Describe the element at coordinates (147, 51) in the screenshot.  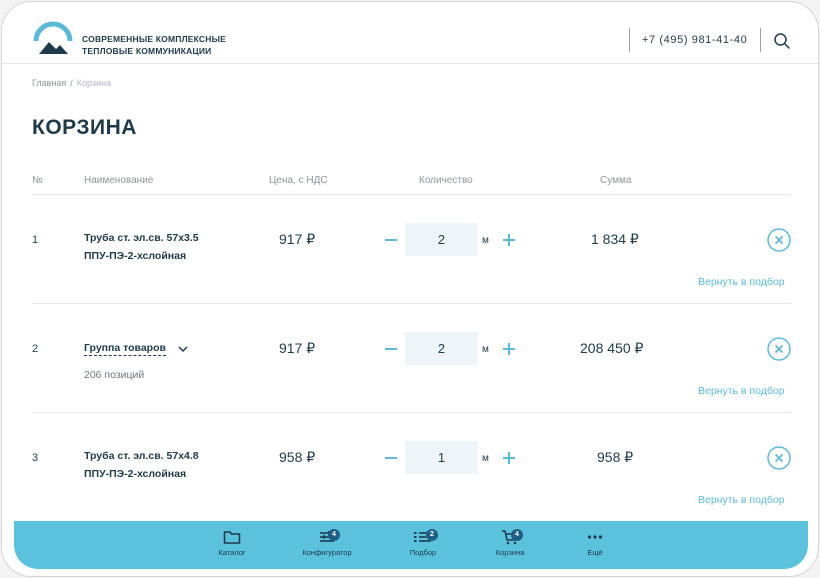
I see `brand-line-2: ТЕПЛОВЫЕ КОММУНИКАЦИИ` at that location.